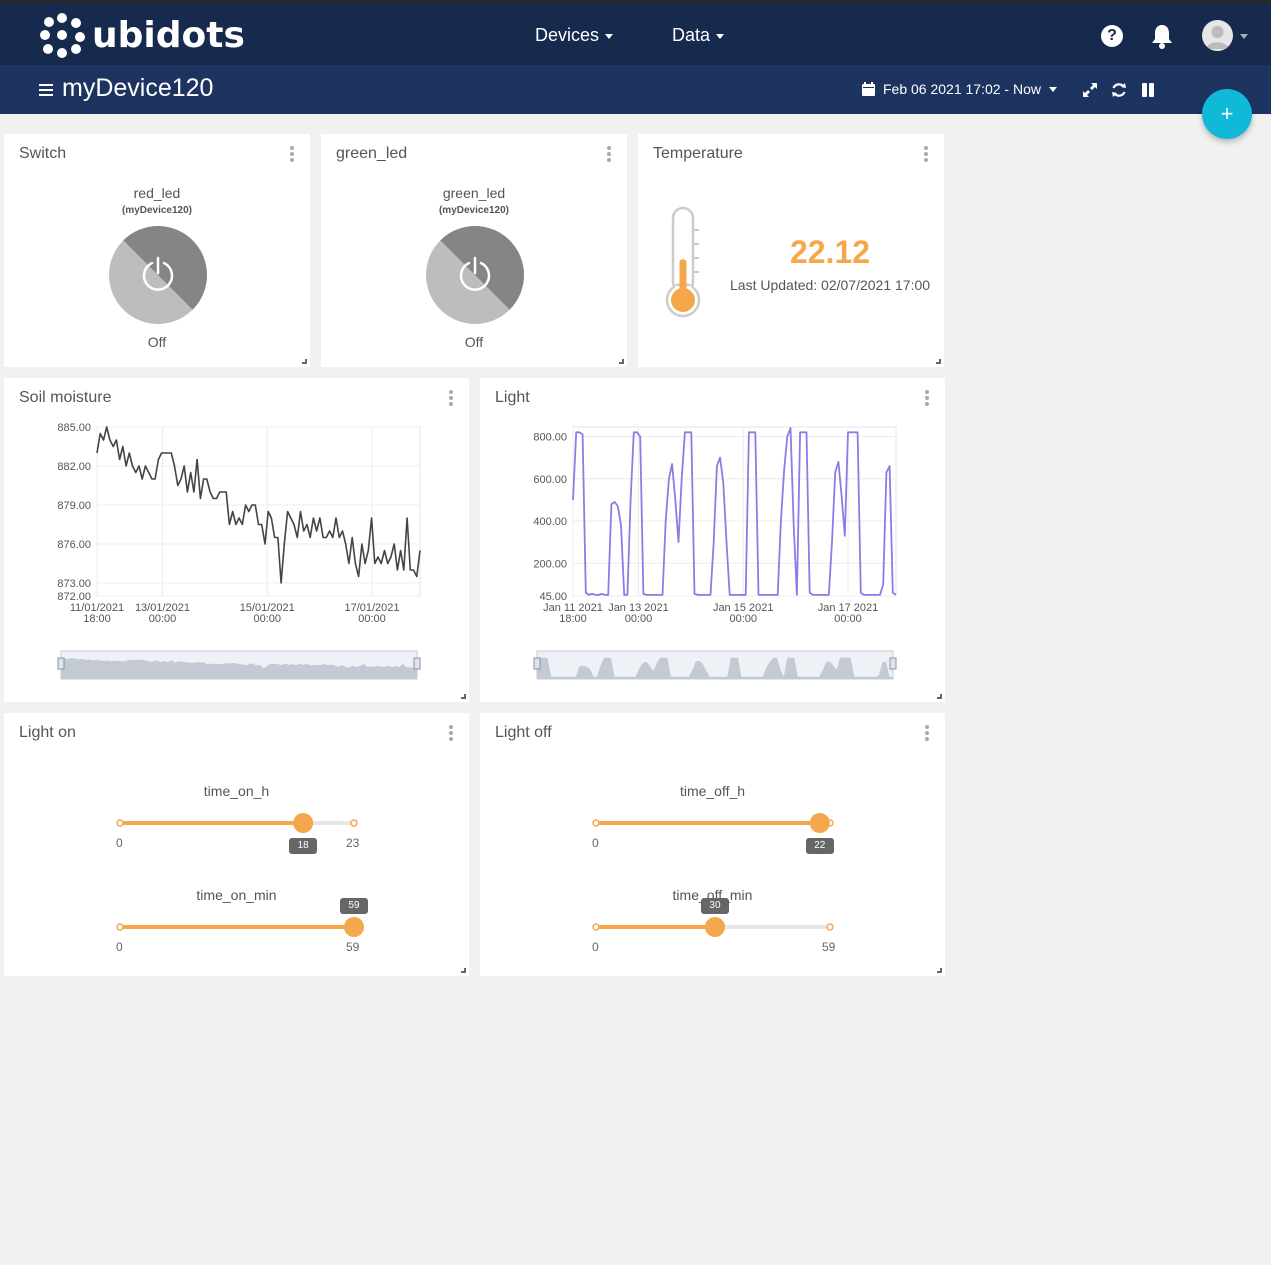 The height and width of the screenshot is (1265, 1271). I want to click on y-tick-label: 873.00, so click(74, 584).